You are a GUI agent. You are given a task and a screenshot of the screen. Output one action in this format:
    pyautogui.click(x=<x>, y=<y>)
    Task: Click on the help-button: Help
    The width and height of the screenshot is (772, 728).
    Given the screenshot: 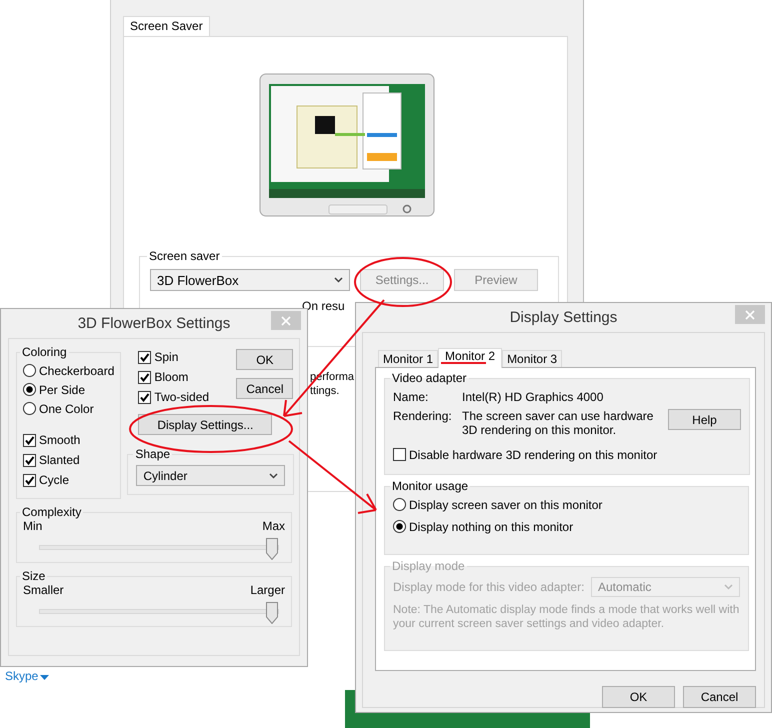 What is the action you would take?
    pyautogui.click(x=704, y=419)
    